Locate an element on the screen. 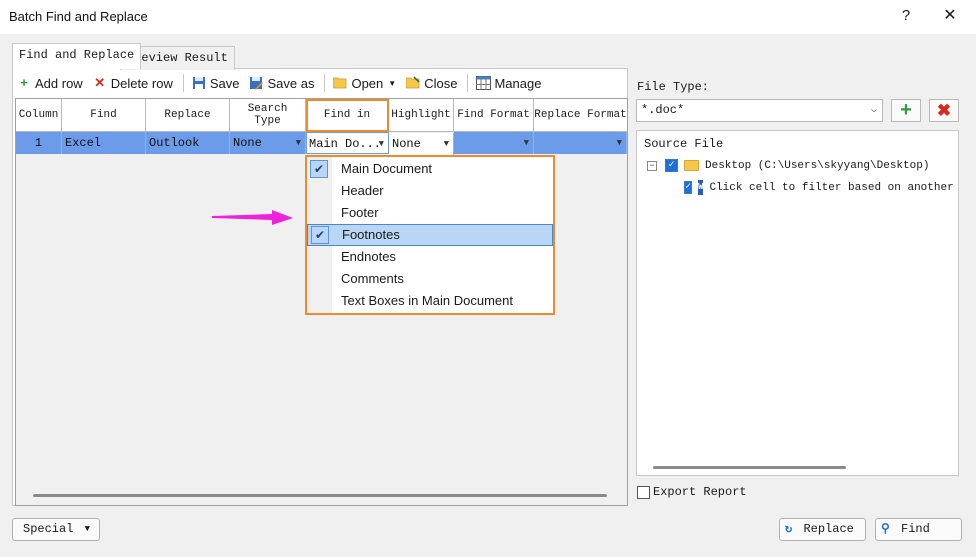 Image resolution: width=976 pixels, height=557 pixels. tab-find-and-replace: Find and Replace is located at coordinates (77, 56).